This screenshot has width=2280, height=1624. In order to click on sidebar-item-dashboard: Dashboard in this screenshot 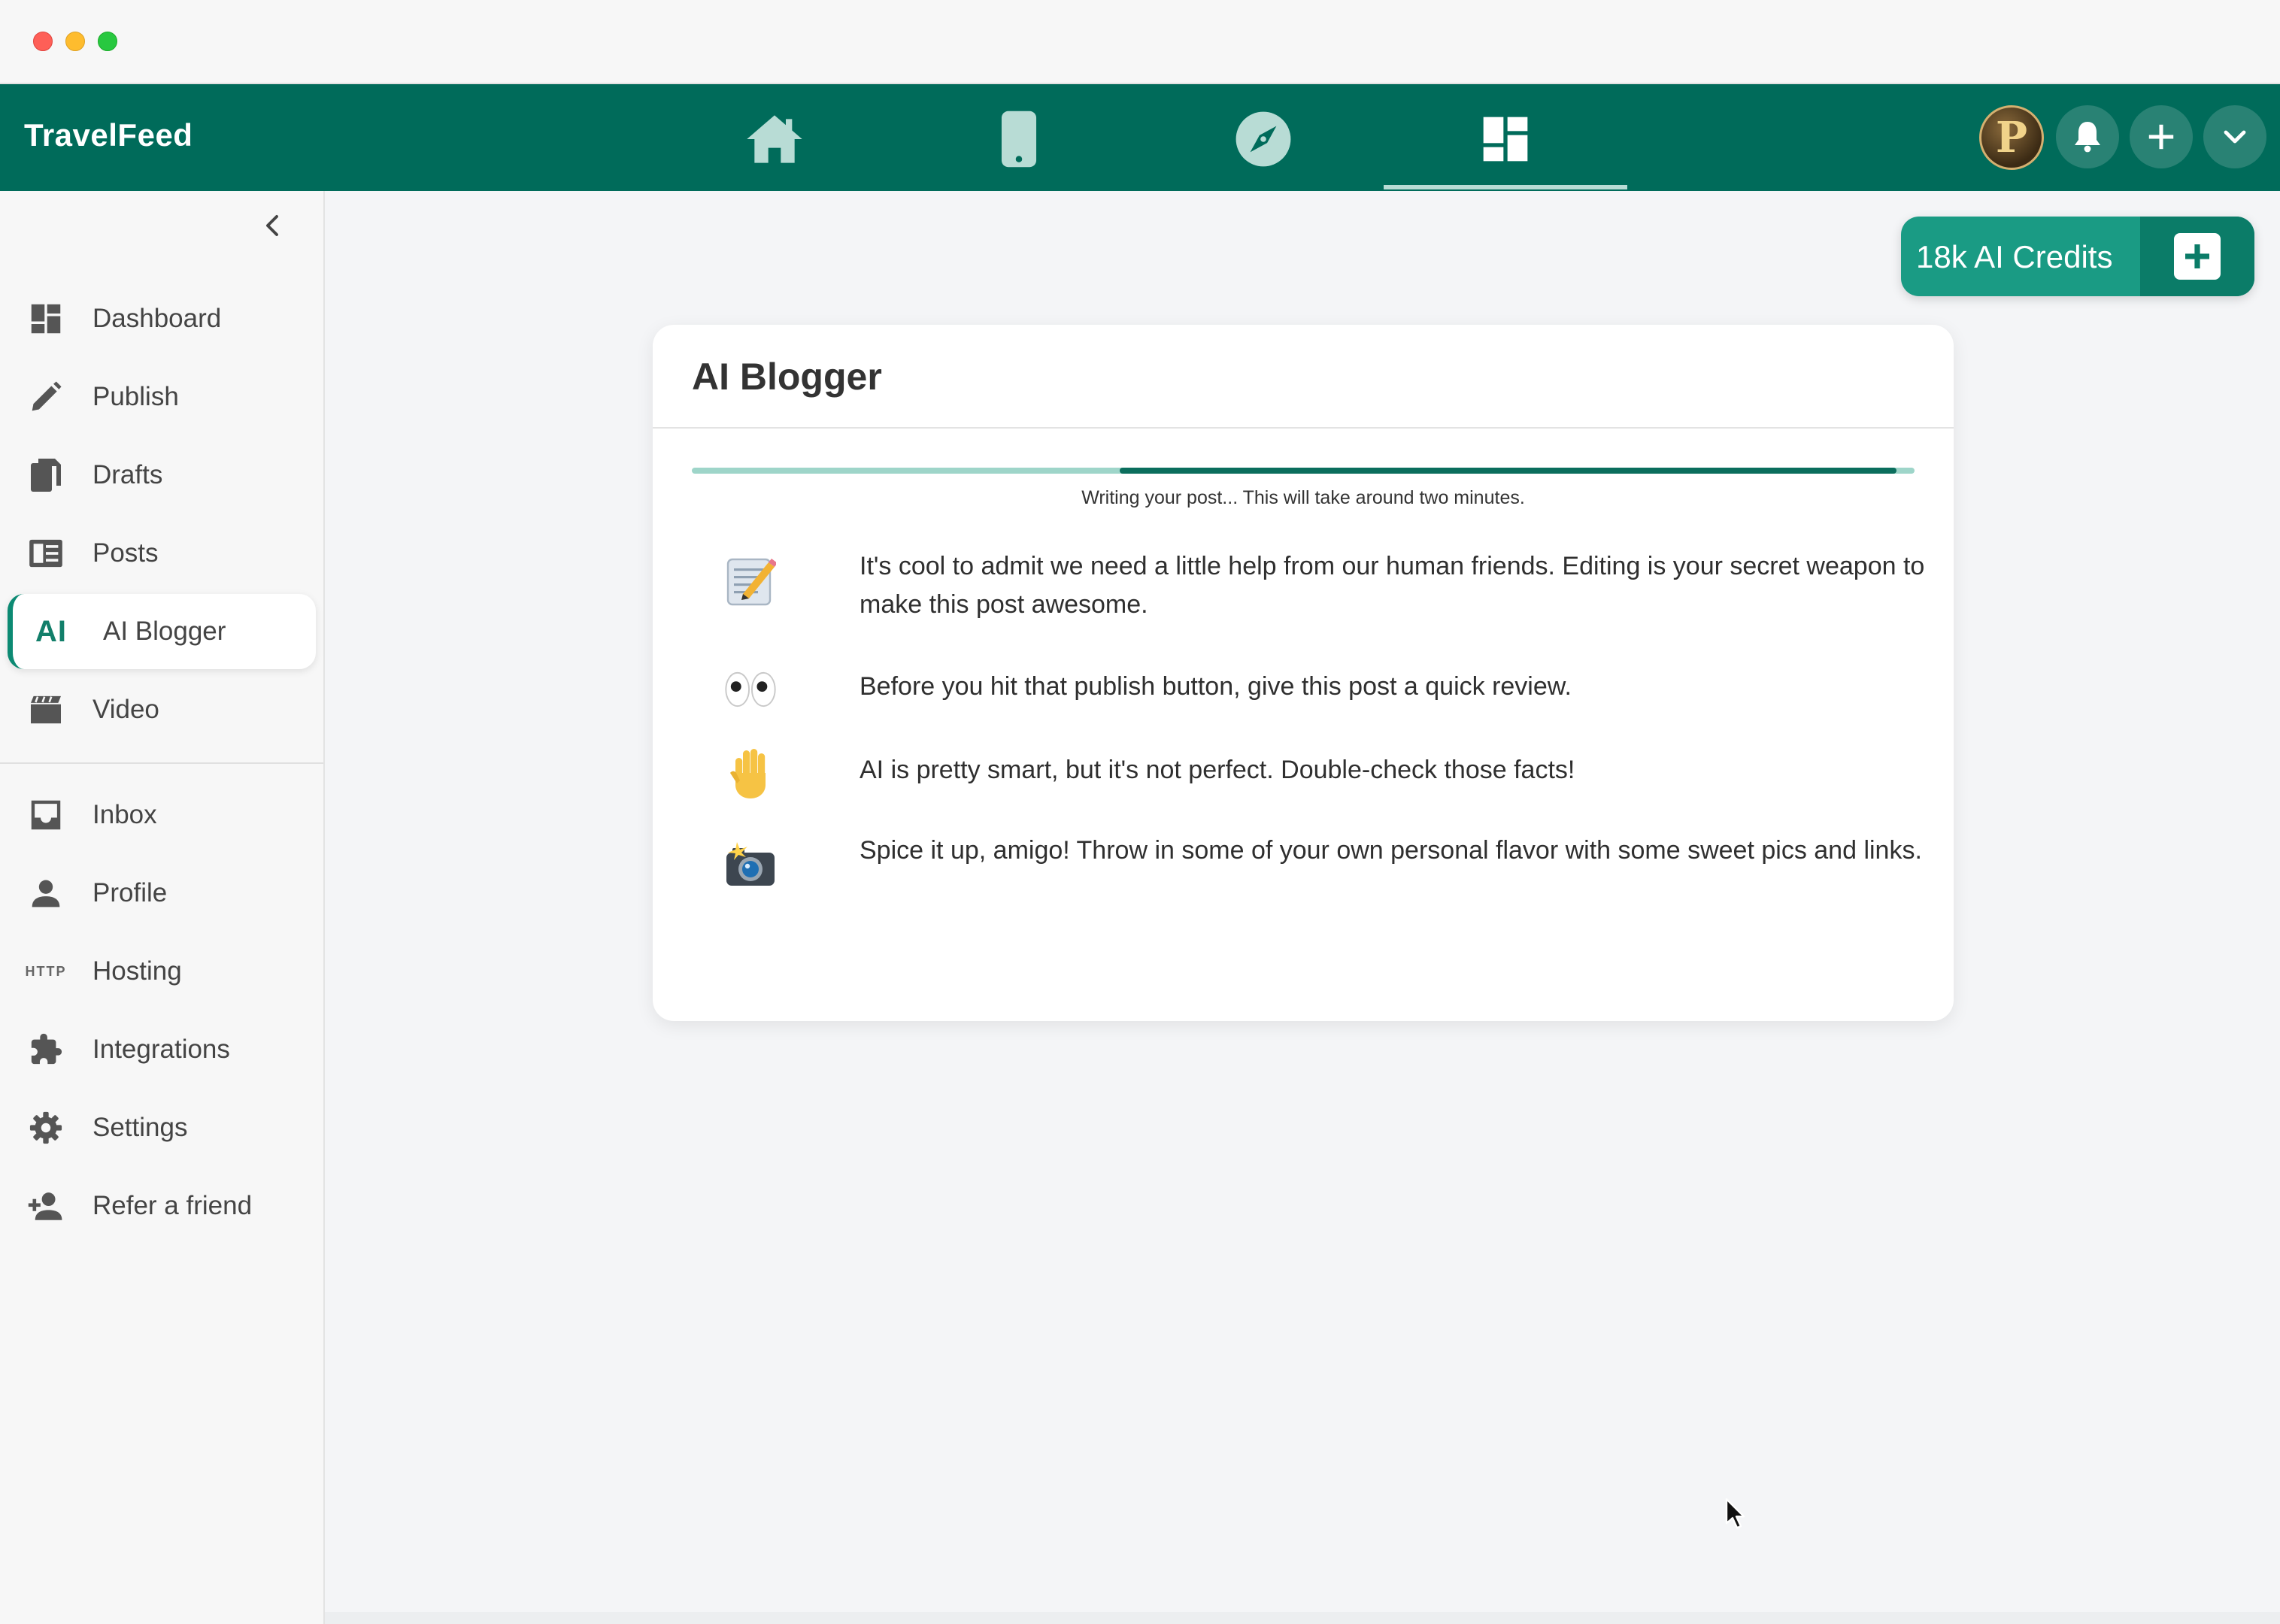, I will do `click(162, 318)`.